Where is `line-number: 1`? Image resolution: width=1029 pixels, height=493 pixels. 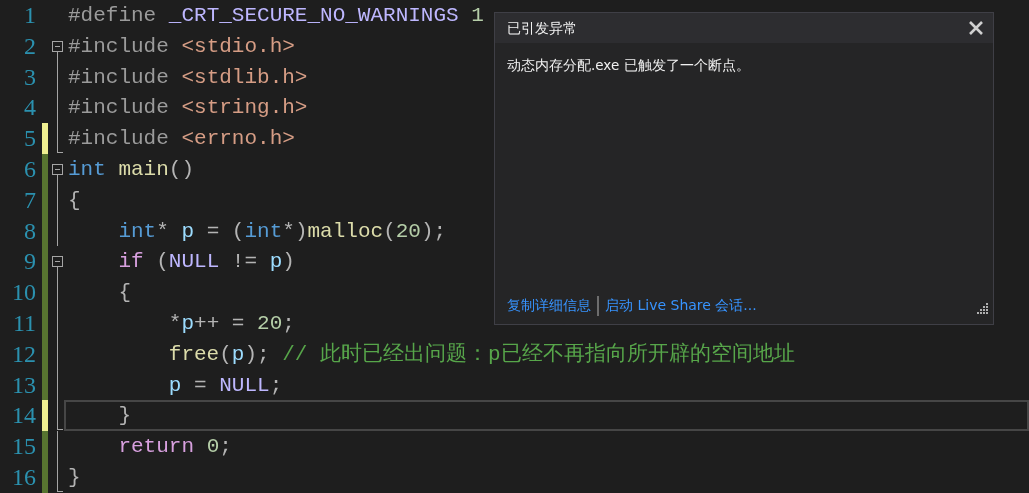
line-number: 1 is located at coordinates (30, 15).